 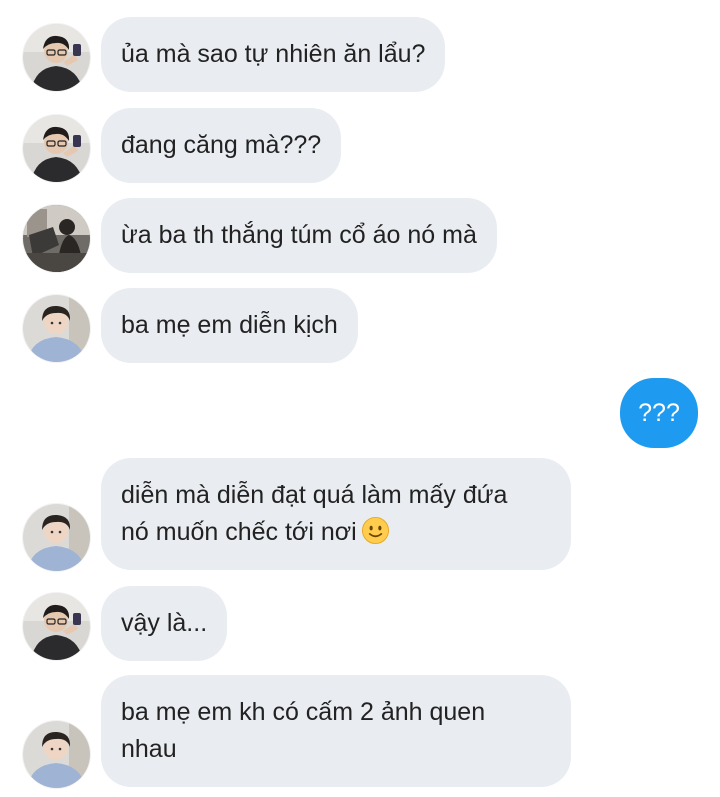 What do you see at coordinates (149, 749) in the screenshot?
I see `message-line: nhau` at bounding box center [149, 749].